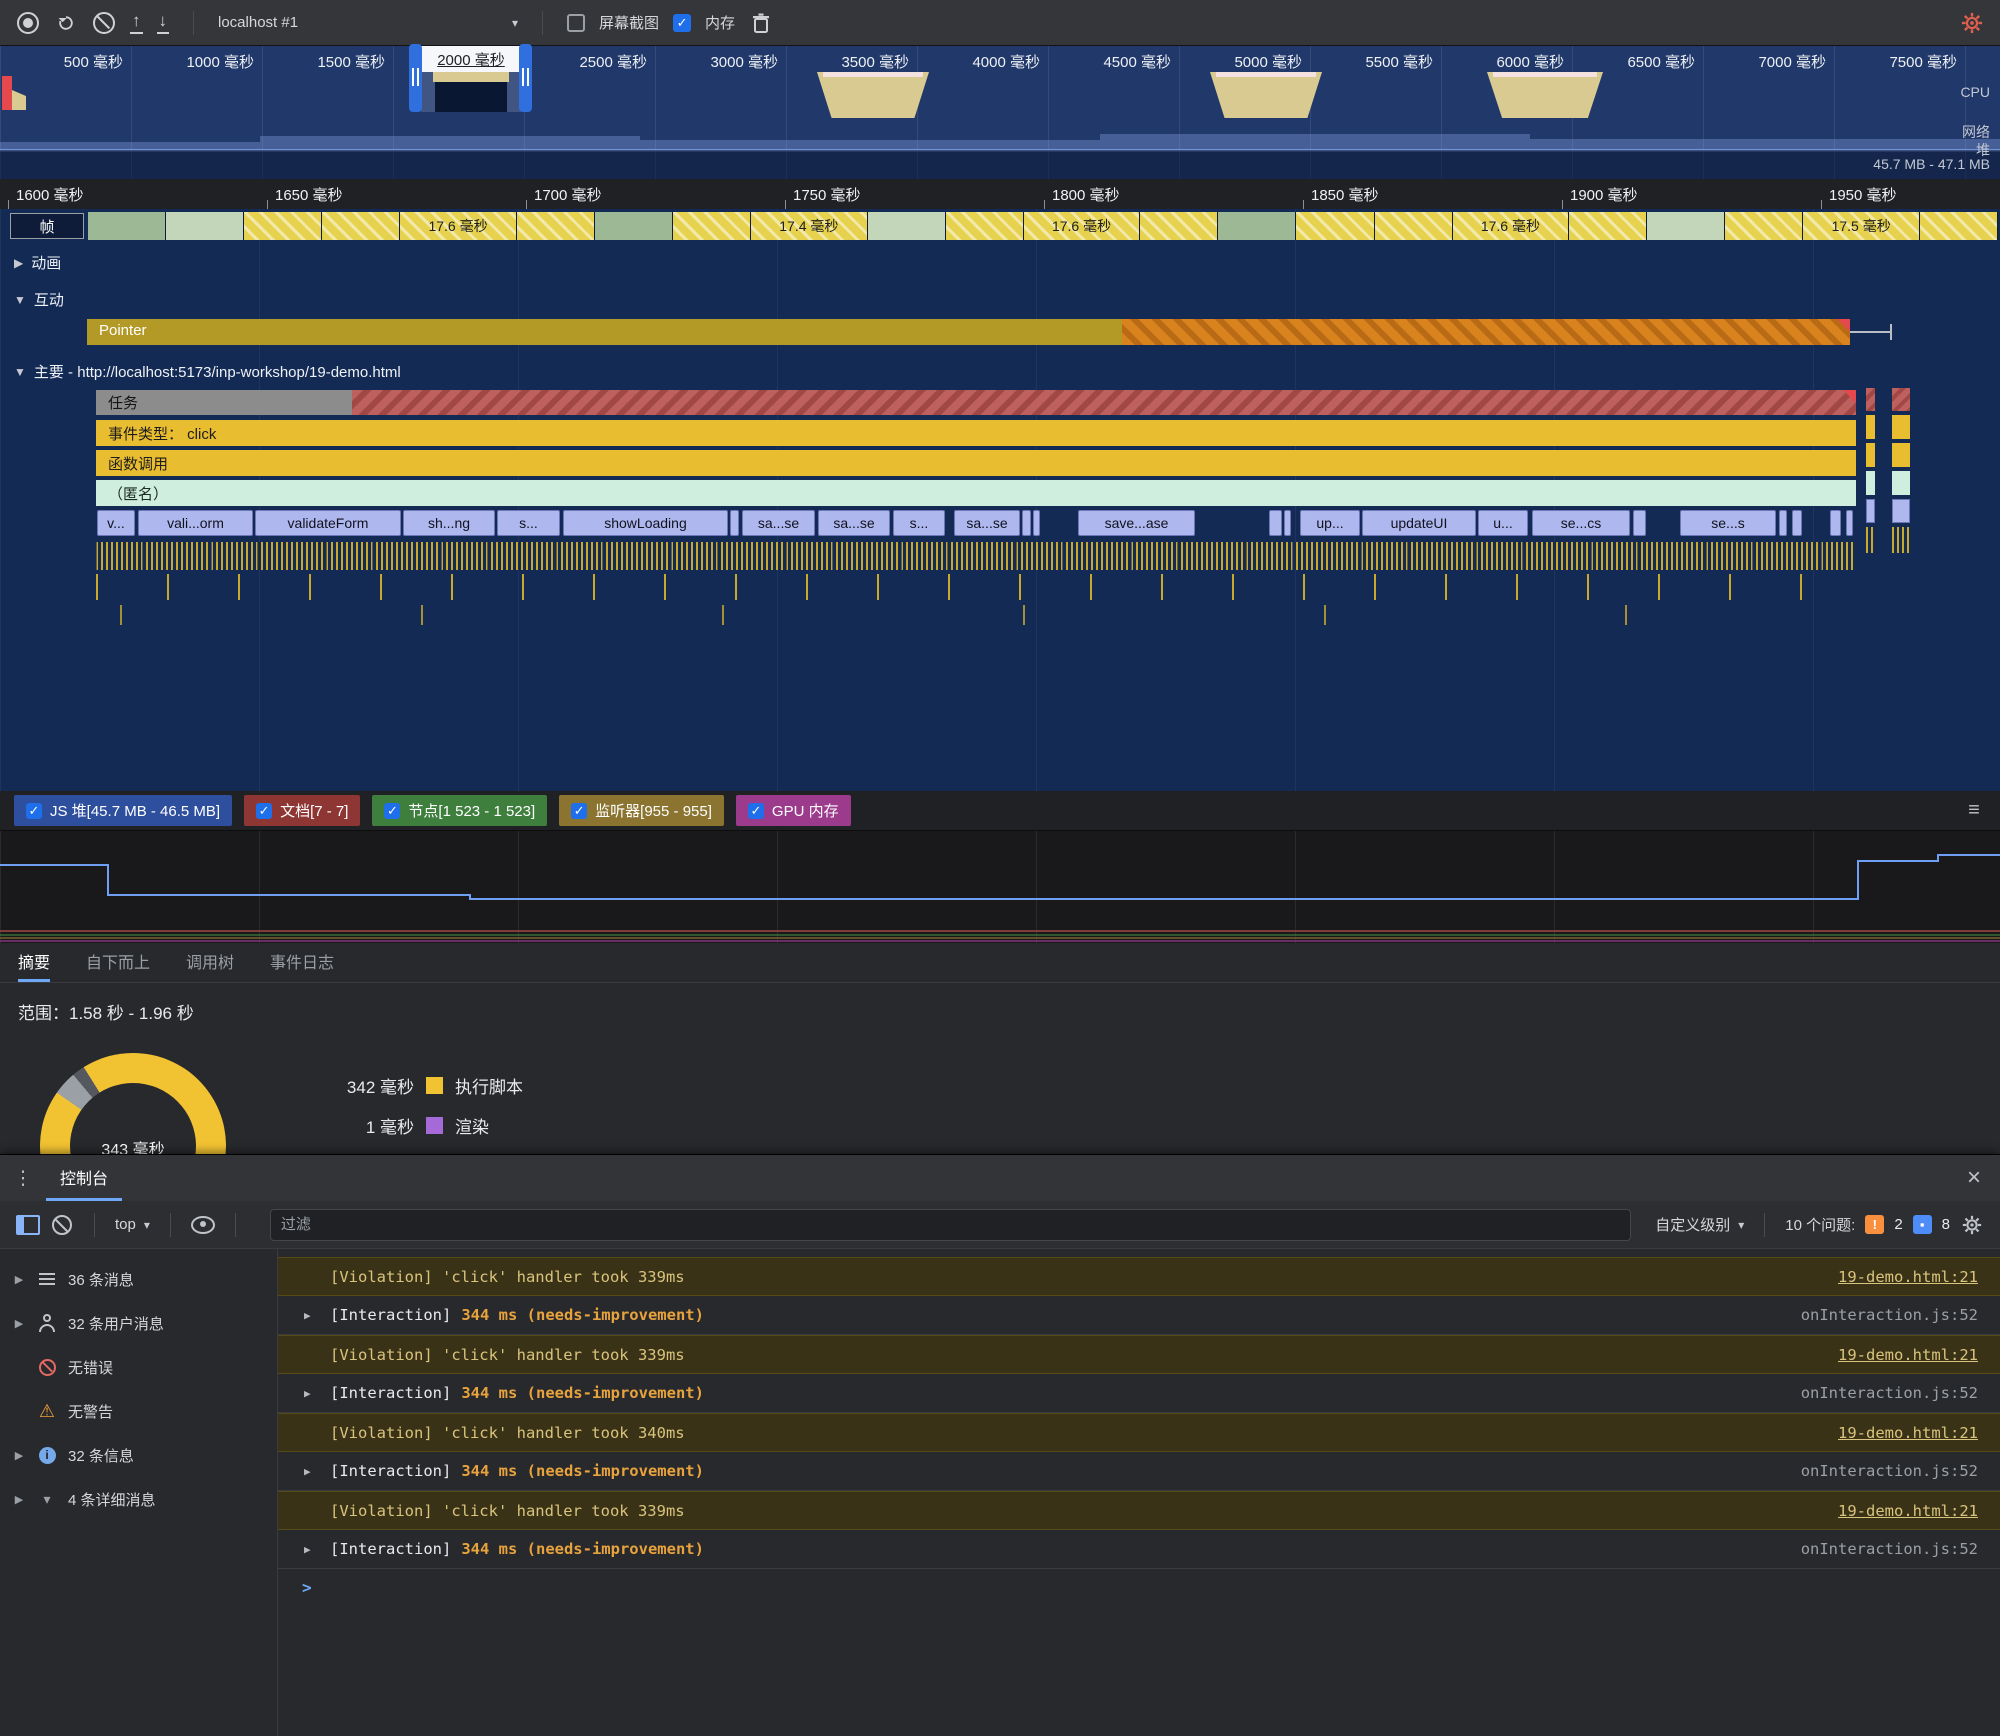 This screenshot has width=2000, height=1736. I want to click on tab-call-tree: 调用树, so click(210, 962).